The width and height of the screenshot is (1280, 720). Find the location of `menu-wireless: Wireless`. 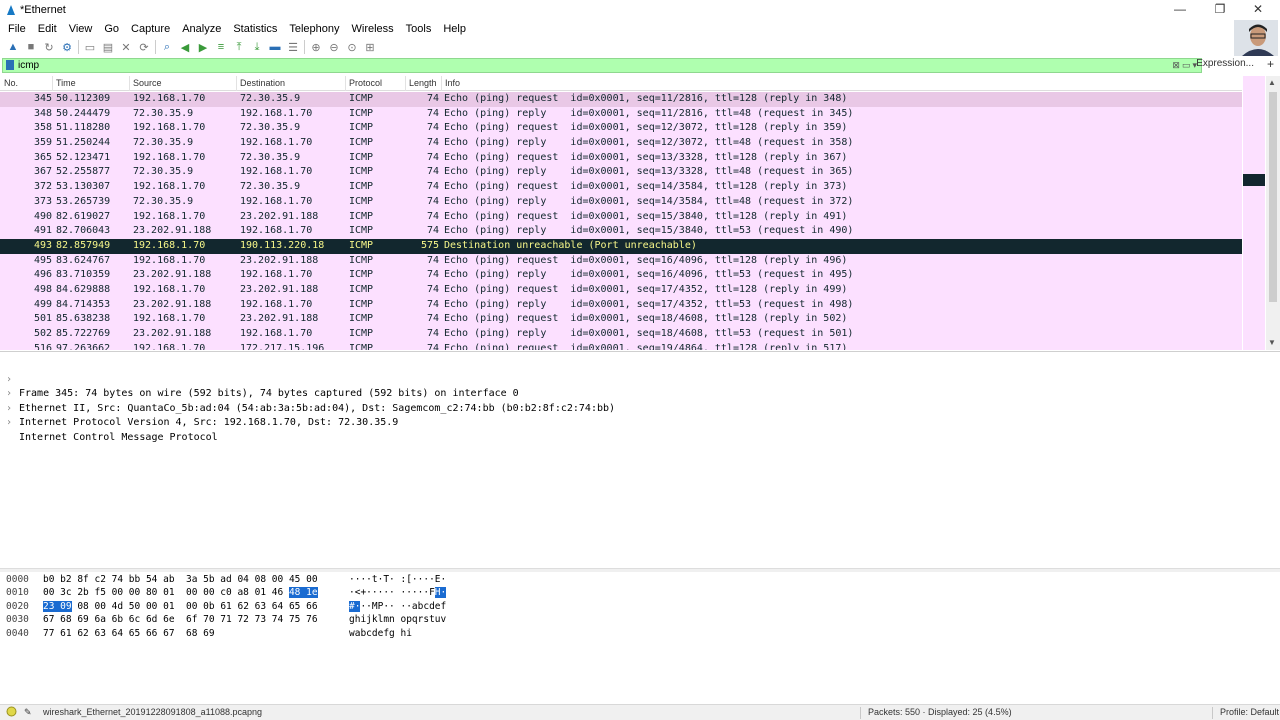

menu-wireless: Wireless is located at coordinates (373, 29).